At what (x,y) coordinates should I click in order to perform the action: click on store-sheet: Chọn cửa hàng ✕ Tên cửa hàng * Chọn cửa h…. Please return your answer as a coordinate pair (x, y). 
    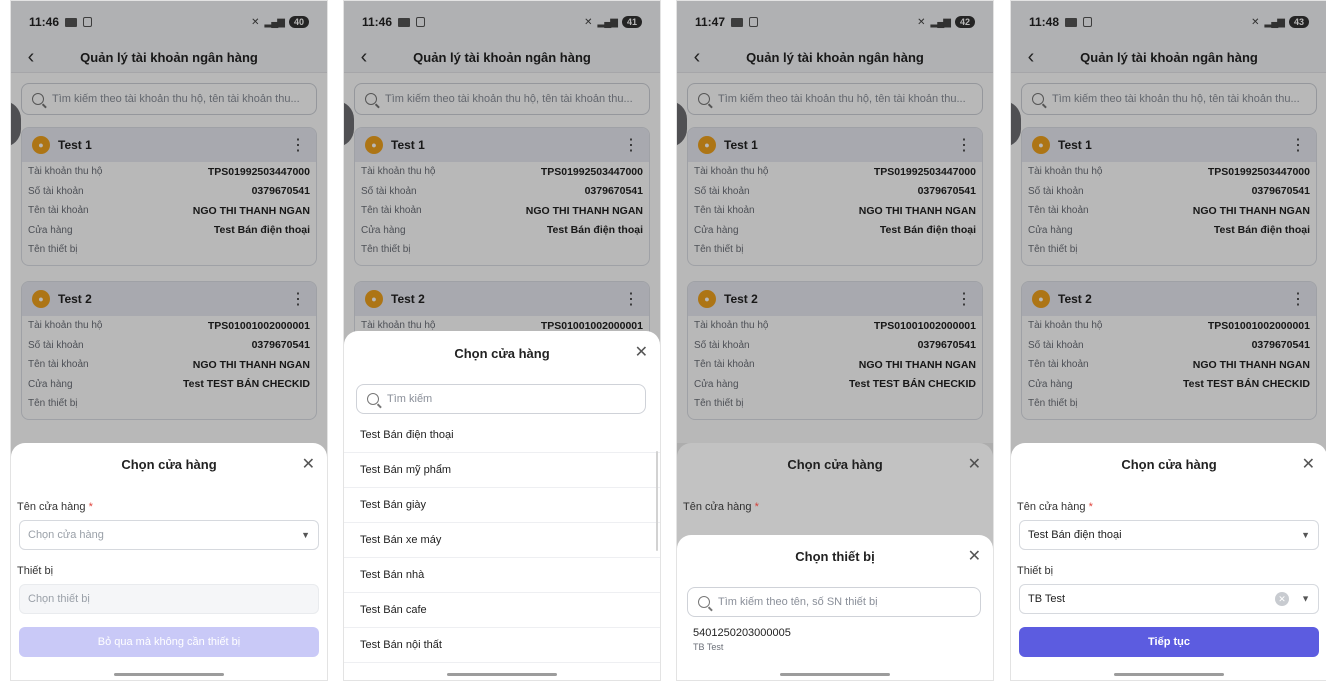
    Looking at the image, I should click on (169, 561).